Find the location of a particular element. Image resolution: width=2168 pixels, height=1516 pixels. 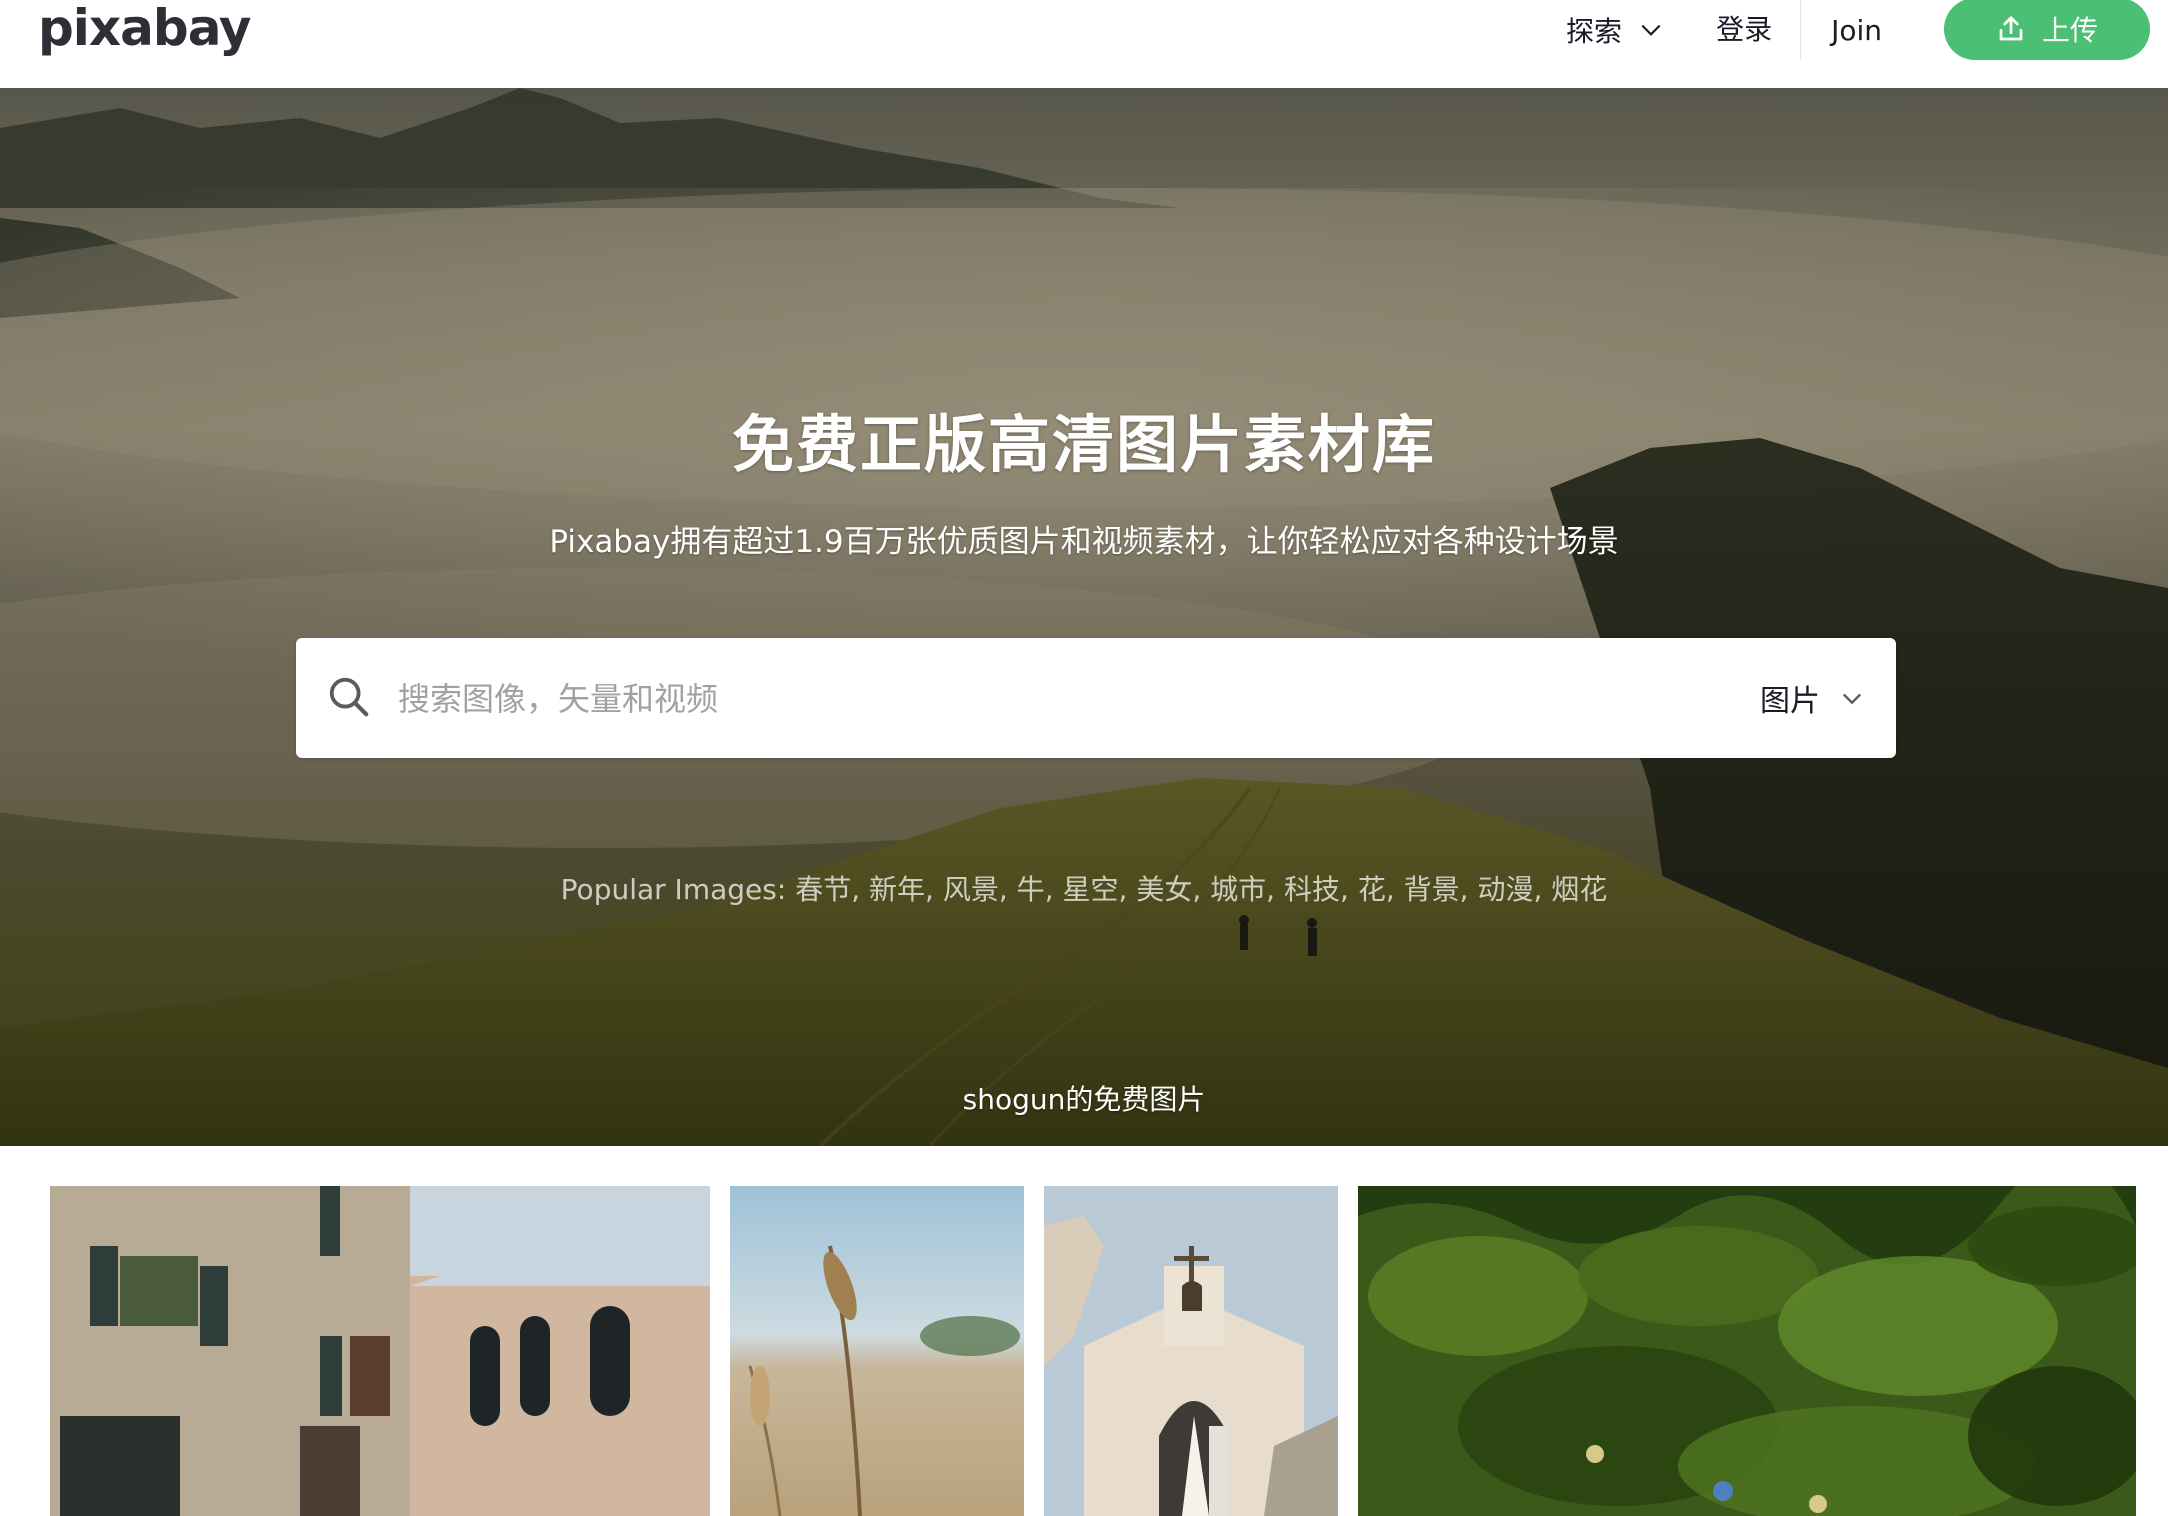

popular-tag-link: 科技 is located at coordinates (1312, 889).